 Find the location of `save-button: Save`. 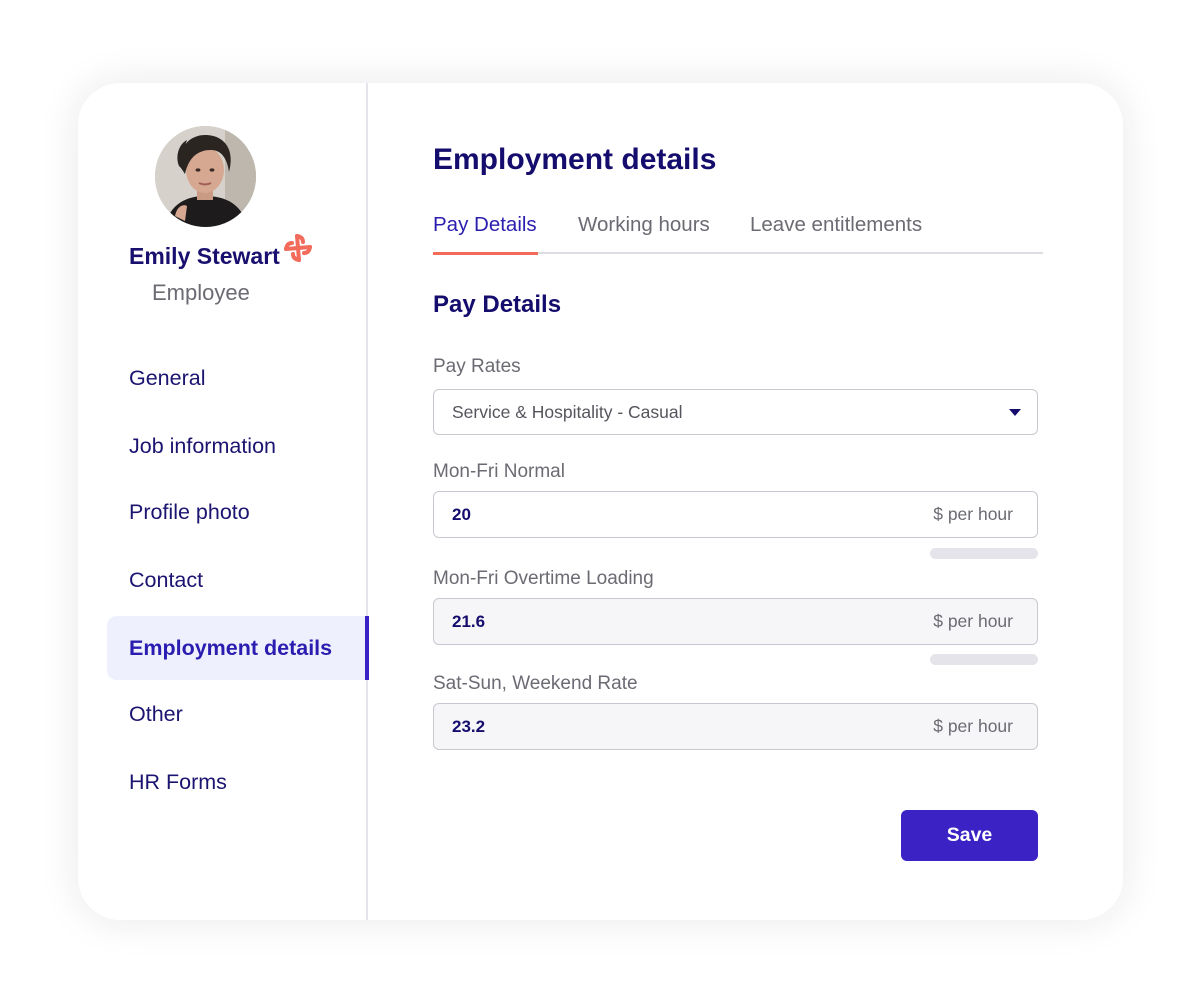

save-button: Save is located at coordinates (969, 835).